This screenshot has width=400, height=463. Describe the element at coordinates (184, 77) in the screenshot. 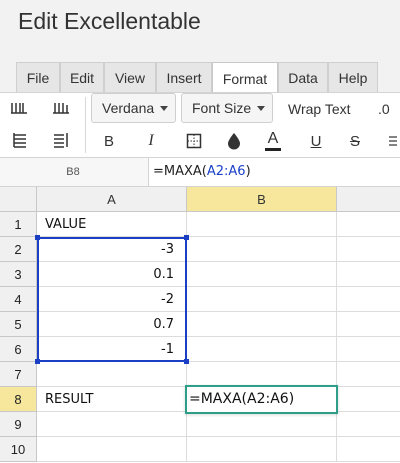

I see `tab-insert: Insert` at that location.